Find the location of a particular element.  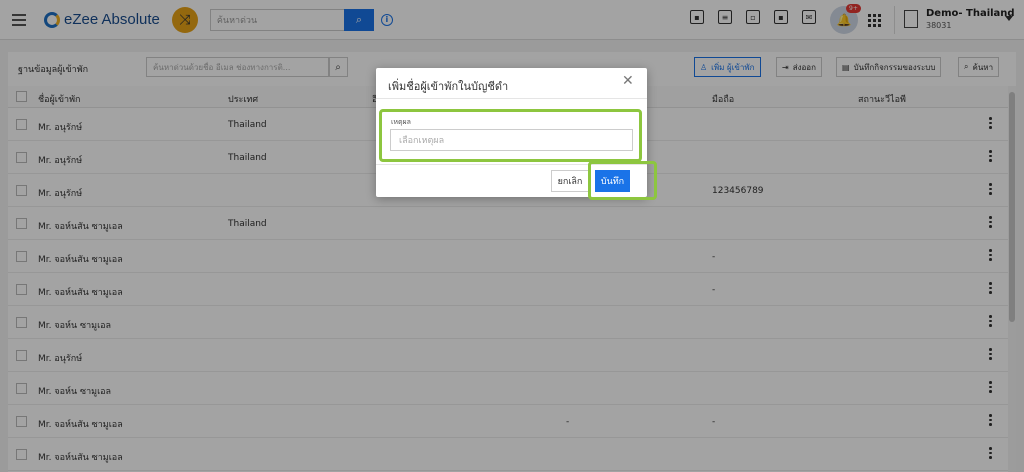

dialog-title: เพิ่มชื่อผู้เข้าพักในบัญชีดำ is located at coordinates (448, 86).